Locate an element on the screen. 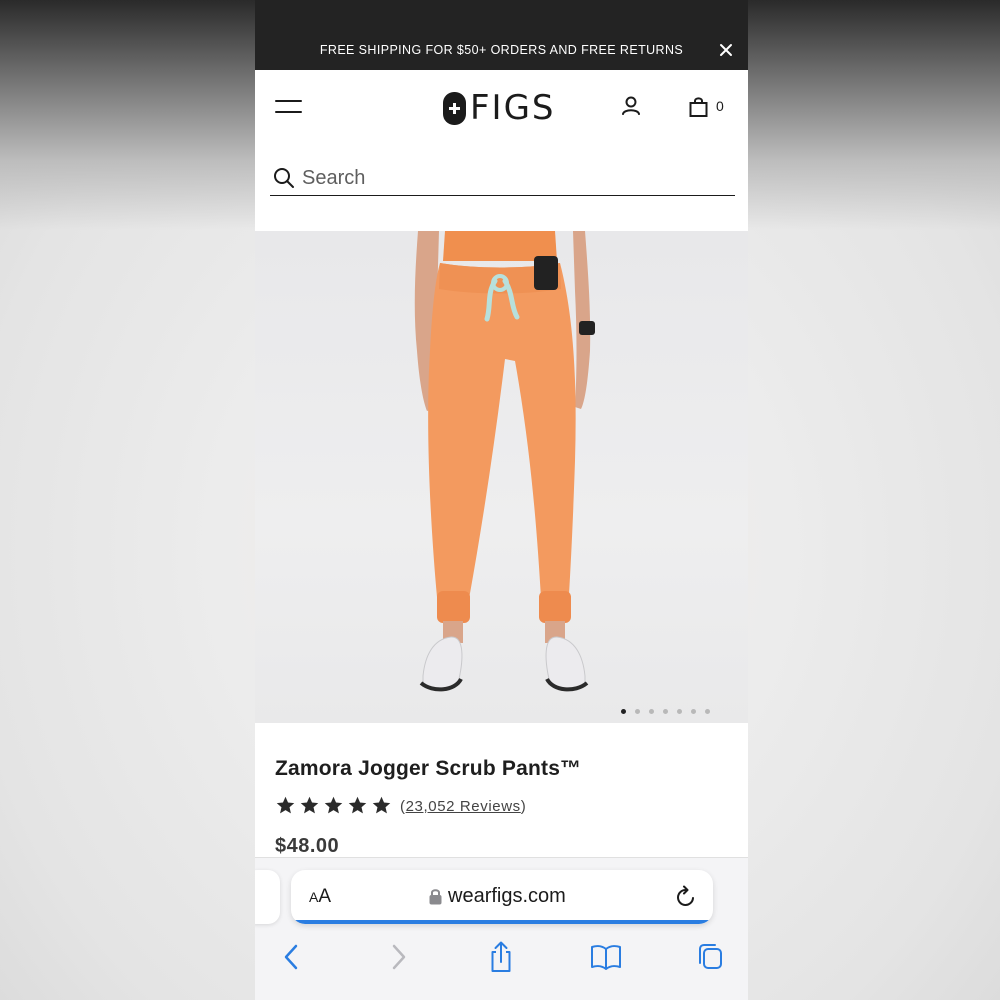 The width and height of the screenshot is (1000, 1000). share-icon is located at coordinates (501, 957).